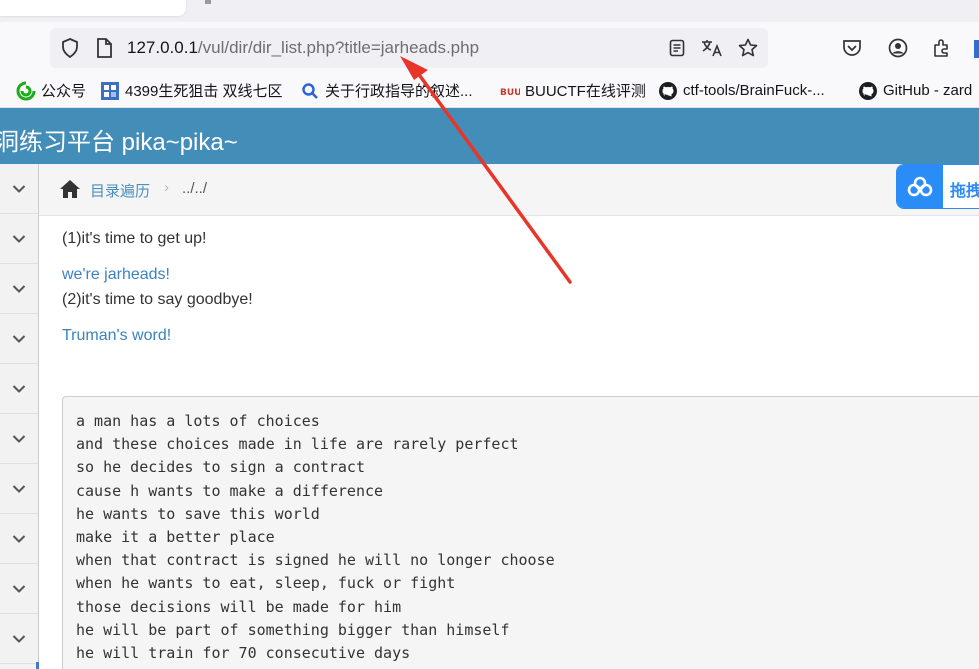  Describe the element at coordinates (204, 91) in the screenshot. I see `bookmark-label: 4399生死狙击 双线七区` at that location.